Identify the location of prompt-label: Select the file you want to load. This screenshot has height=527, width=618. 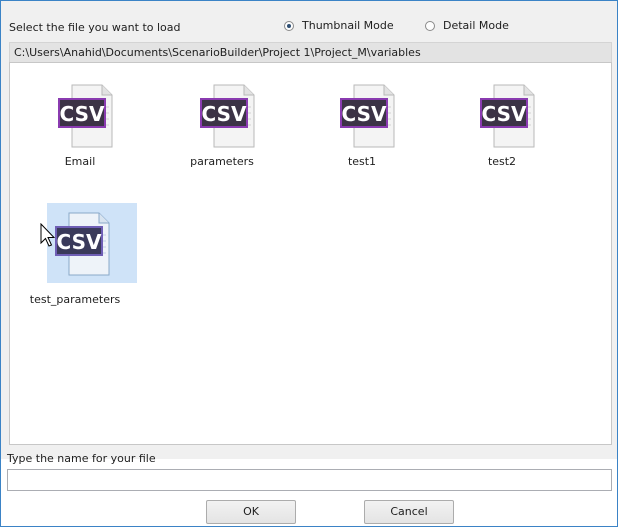
(95, 27).